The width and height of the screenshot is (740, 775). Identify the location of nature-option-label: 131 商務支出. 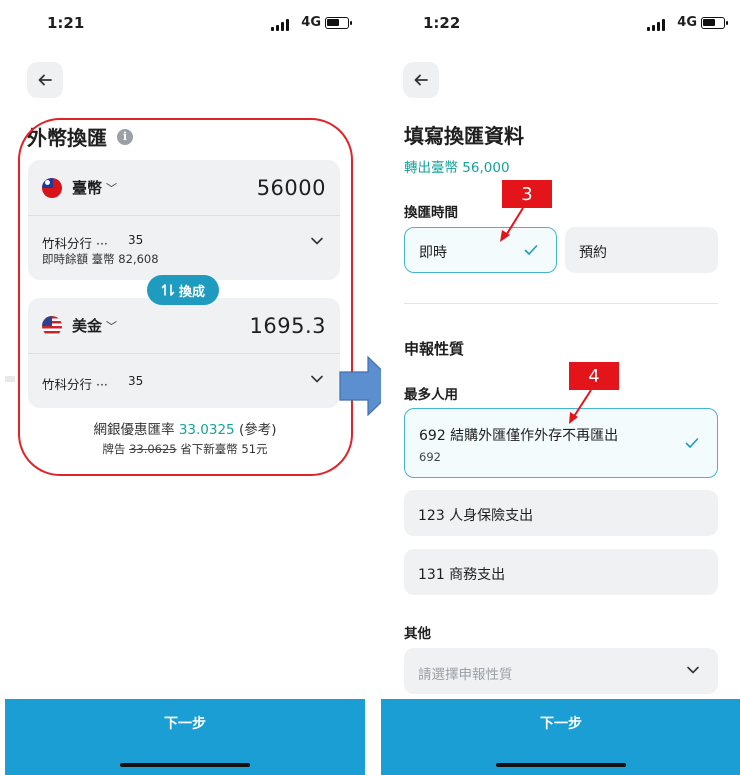
(462, 575).